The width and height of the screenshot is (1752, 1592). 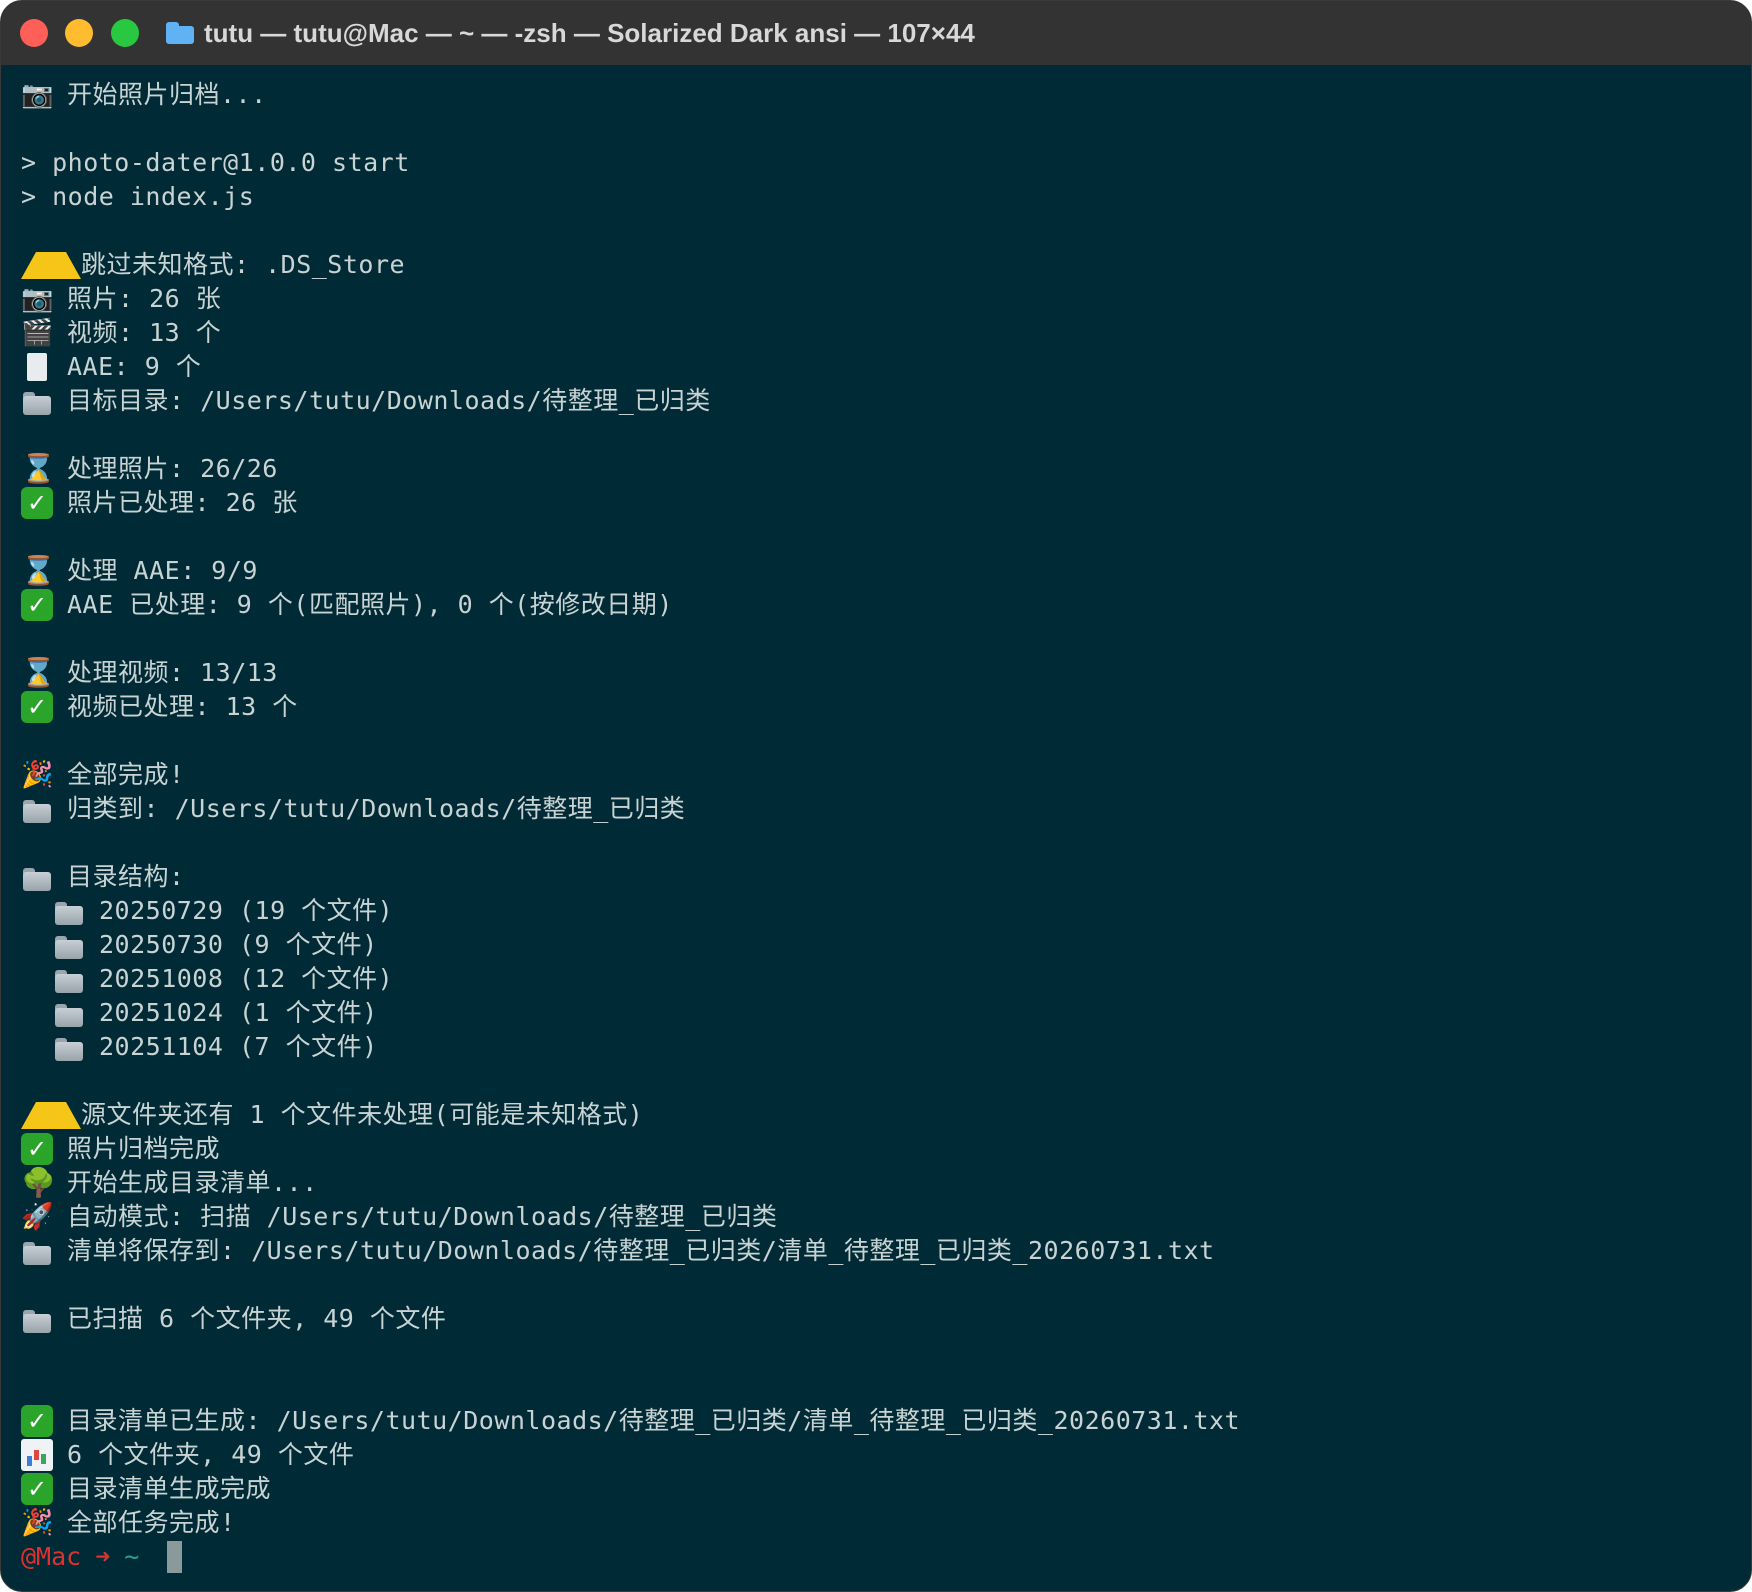 What do you see at coordinates (881, 1319) in the screenshot?
I see `output-line: 已扫描 6 个文件夹, 49 个文件` at bounding box center [881, 1319].